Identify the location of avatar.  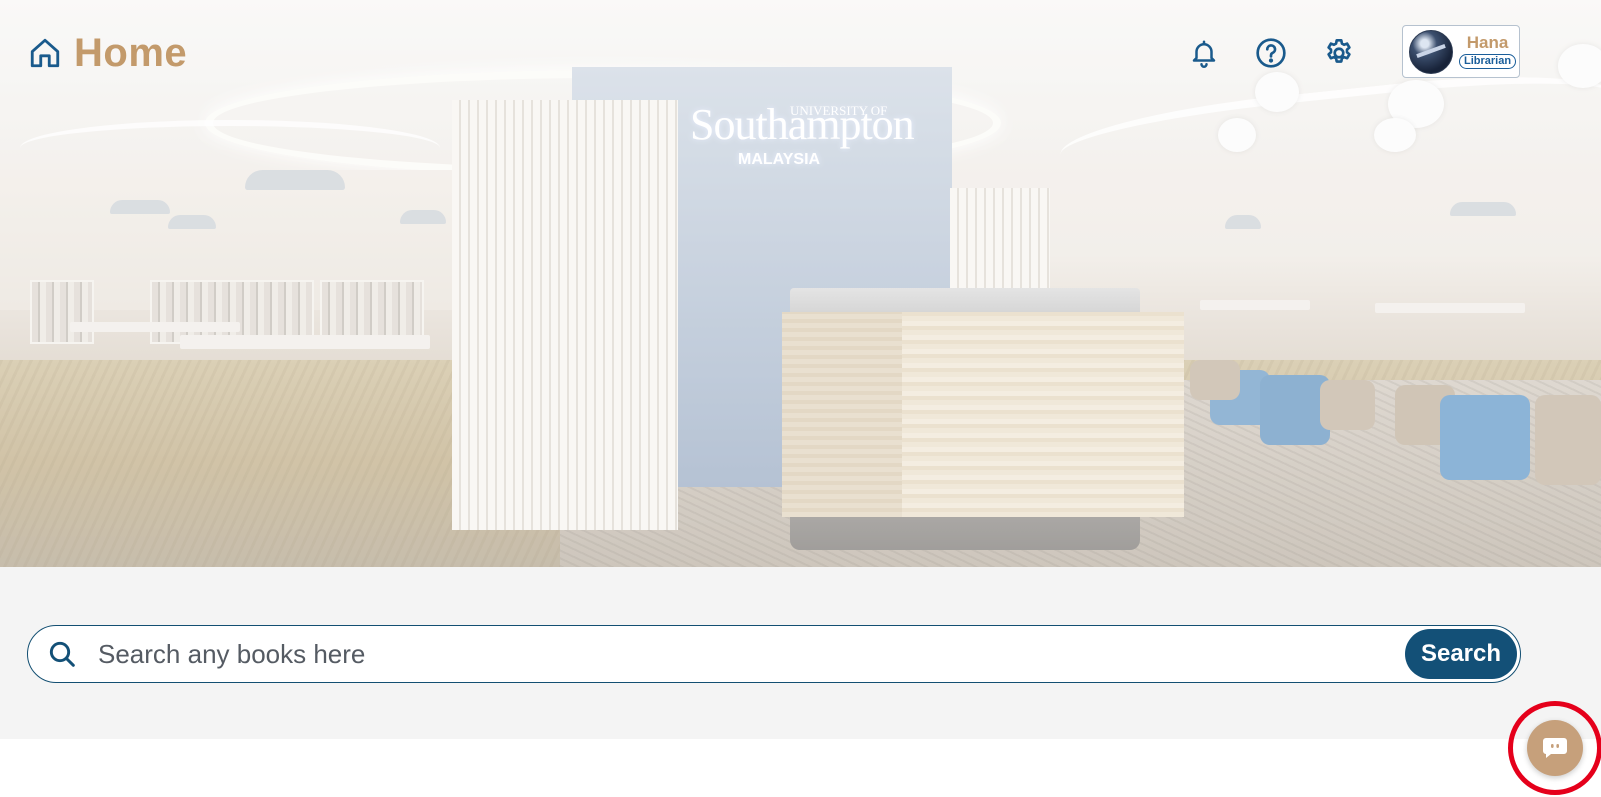
(1431, 51).